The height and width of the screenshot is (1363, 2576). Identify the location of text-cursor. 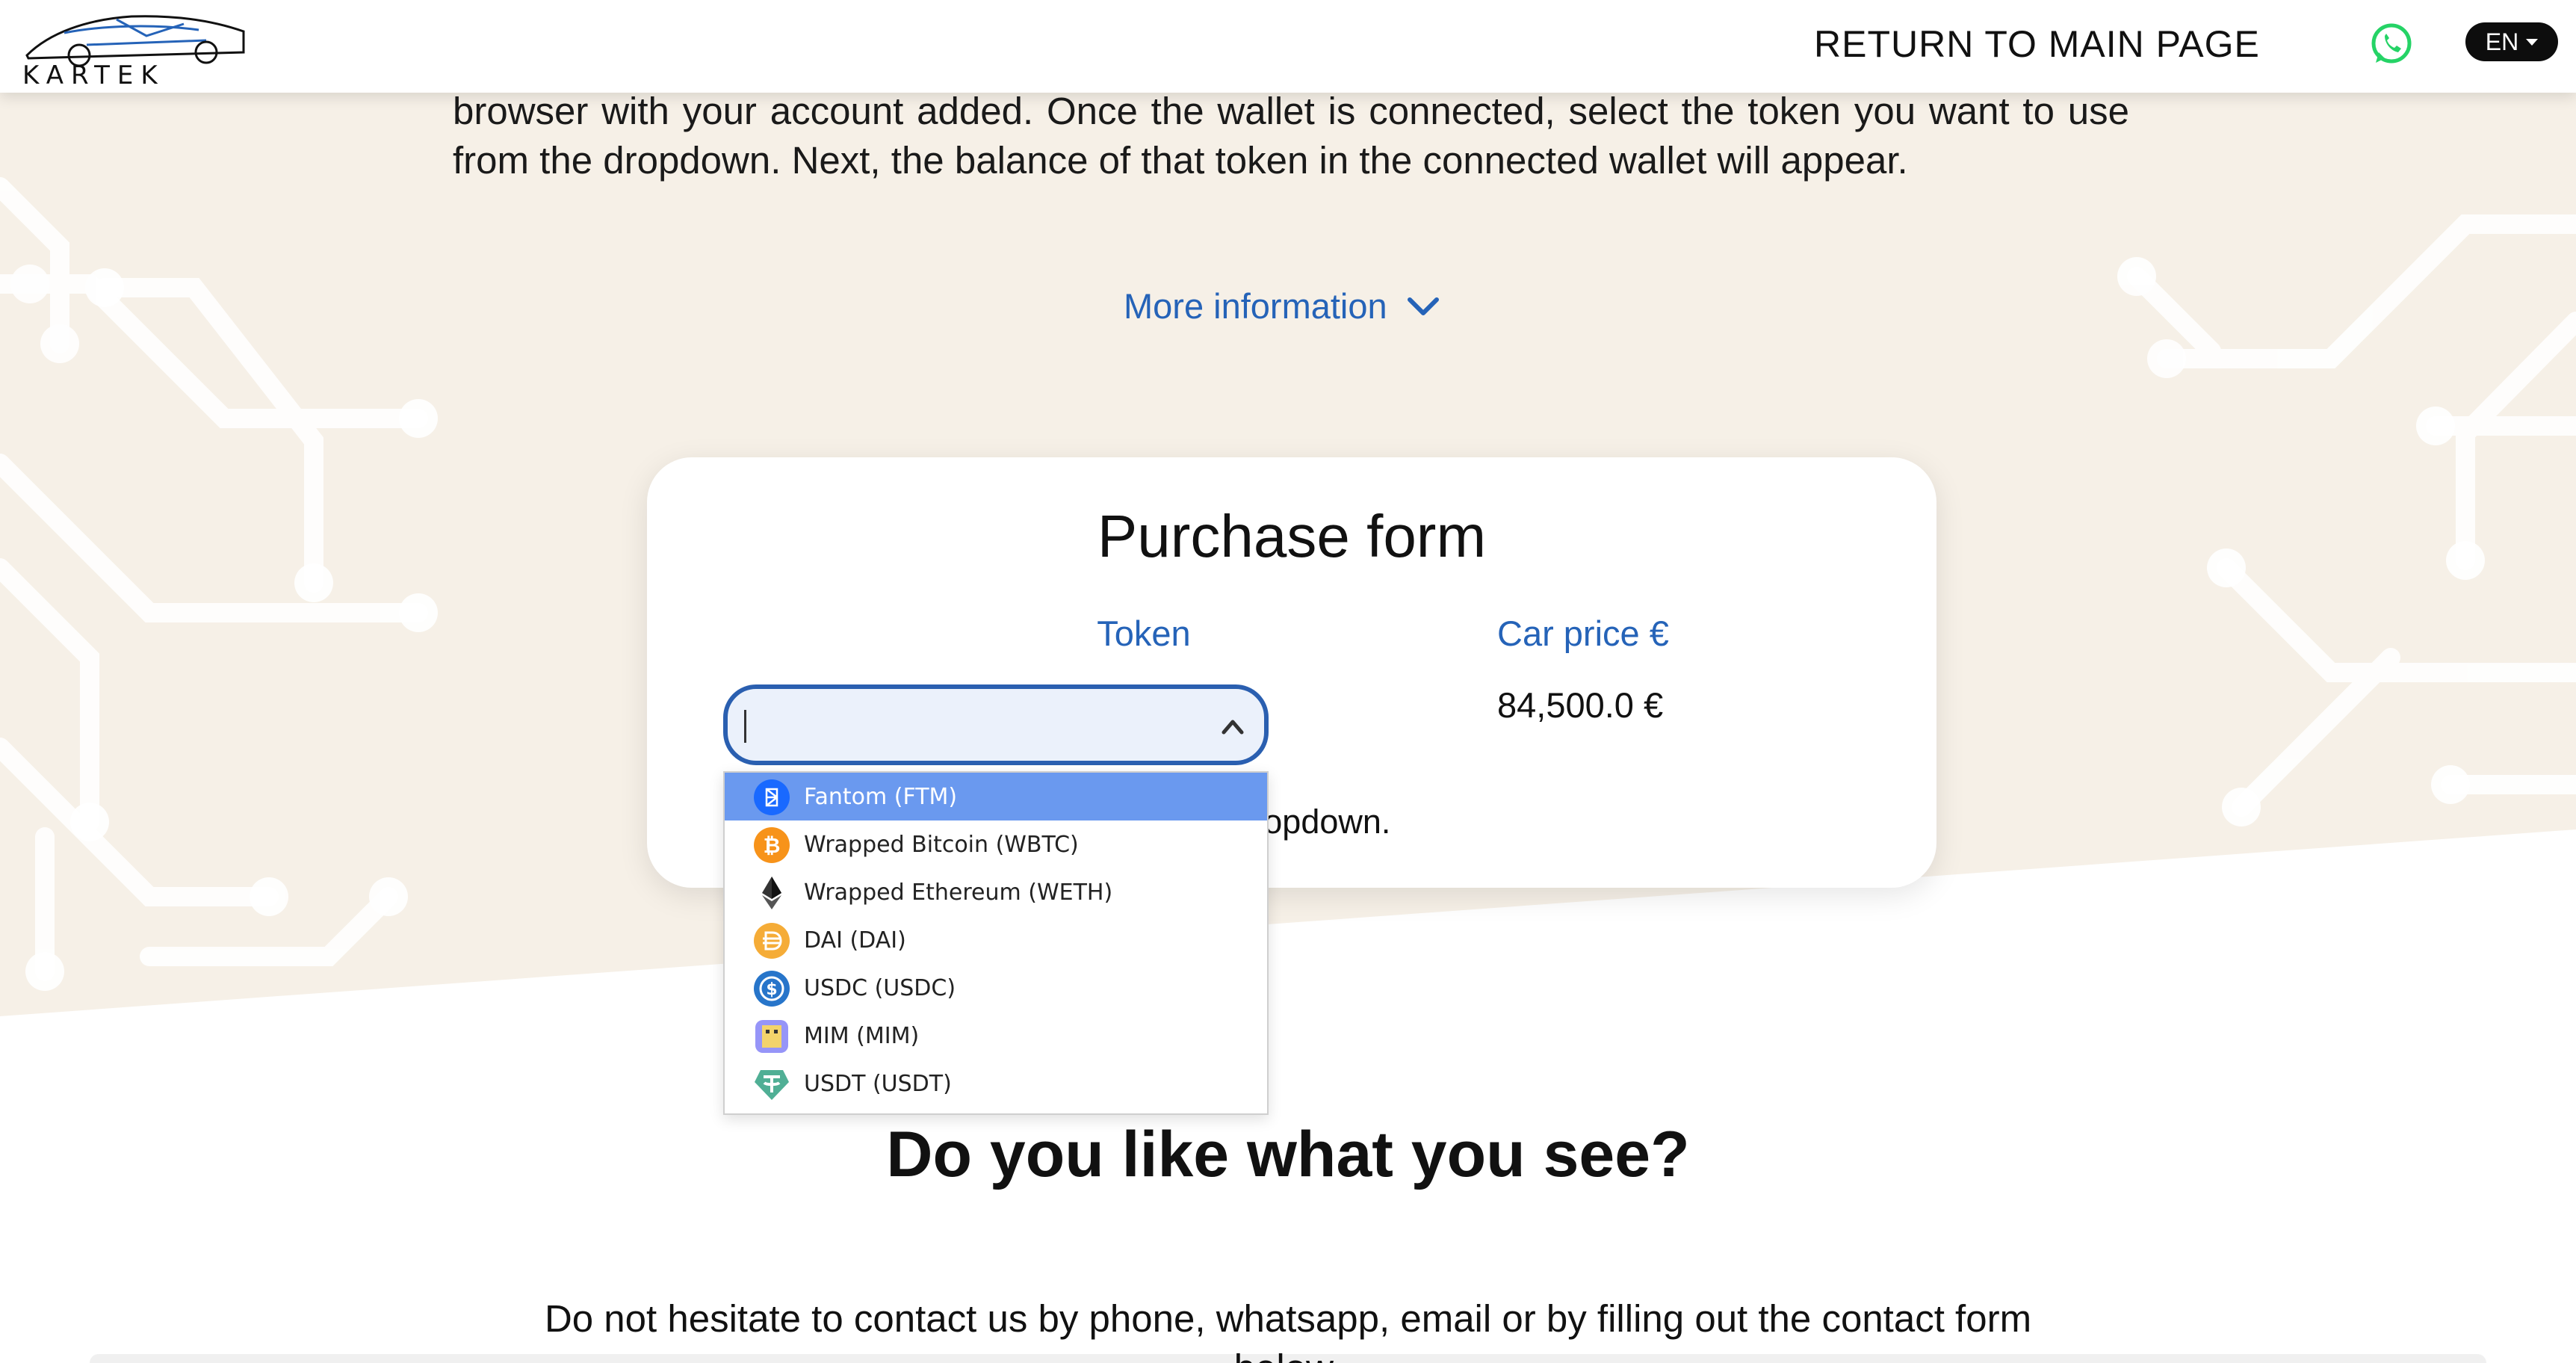
(745, 726).